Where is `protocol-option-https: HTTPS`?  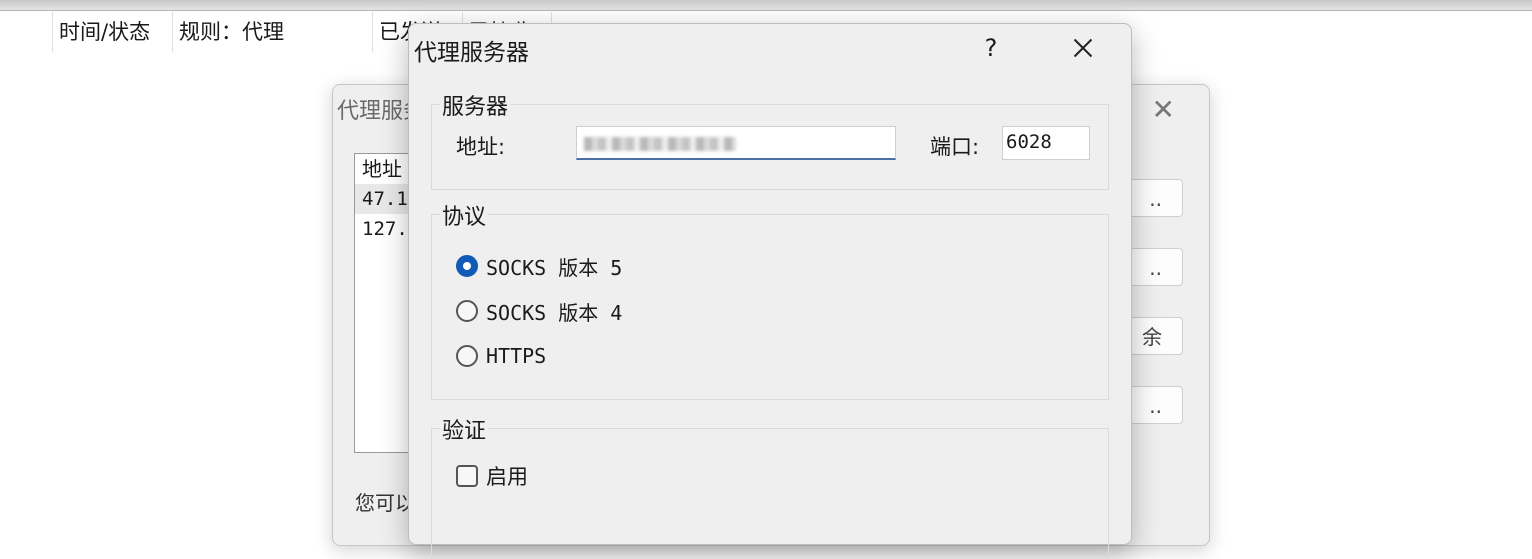 protocol-option-https: HTTPS is located at coordinates (501, 356).